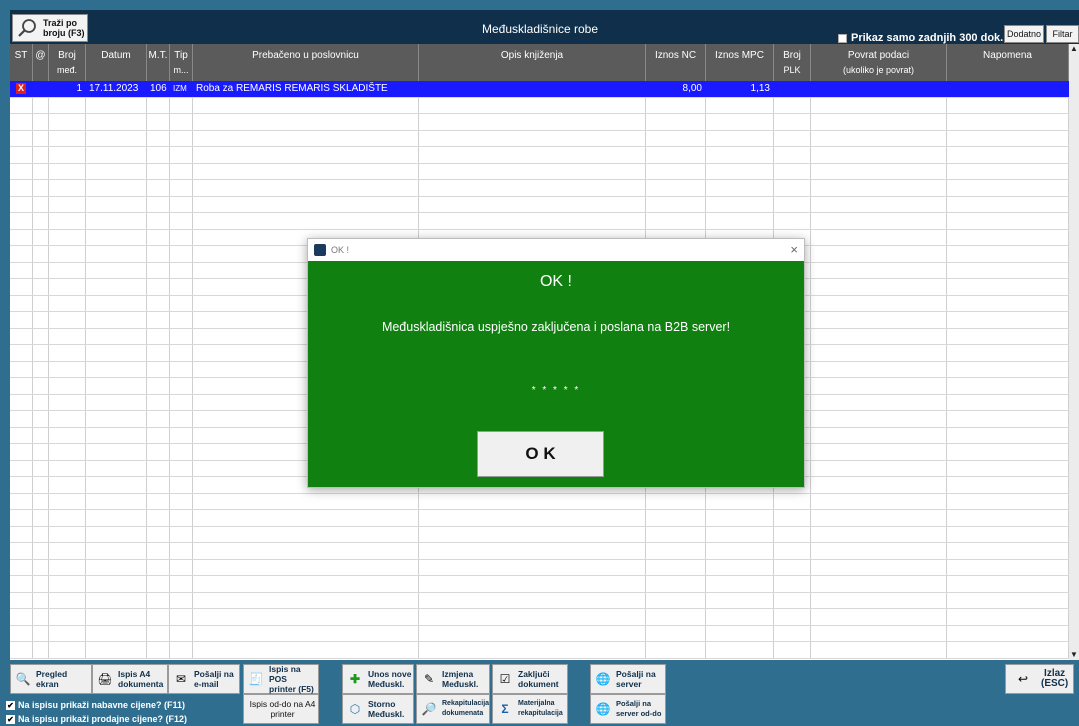 The height and width of the screenshot is (726, 1079). I want to click on scroll-down-icon: ▼, so click(1074, 655).